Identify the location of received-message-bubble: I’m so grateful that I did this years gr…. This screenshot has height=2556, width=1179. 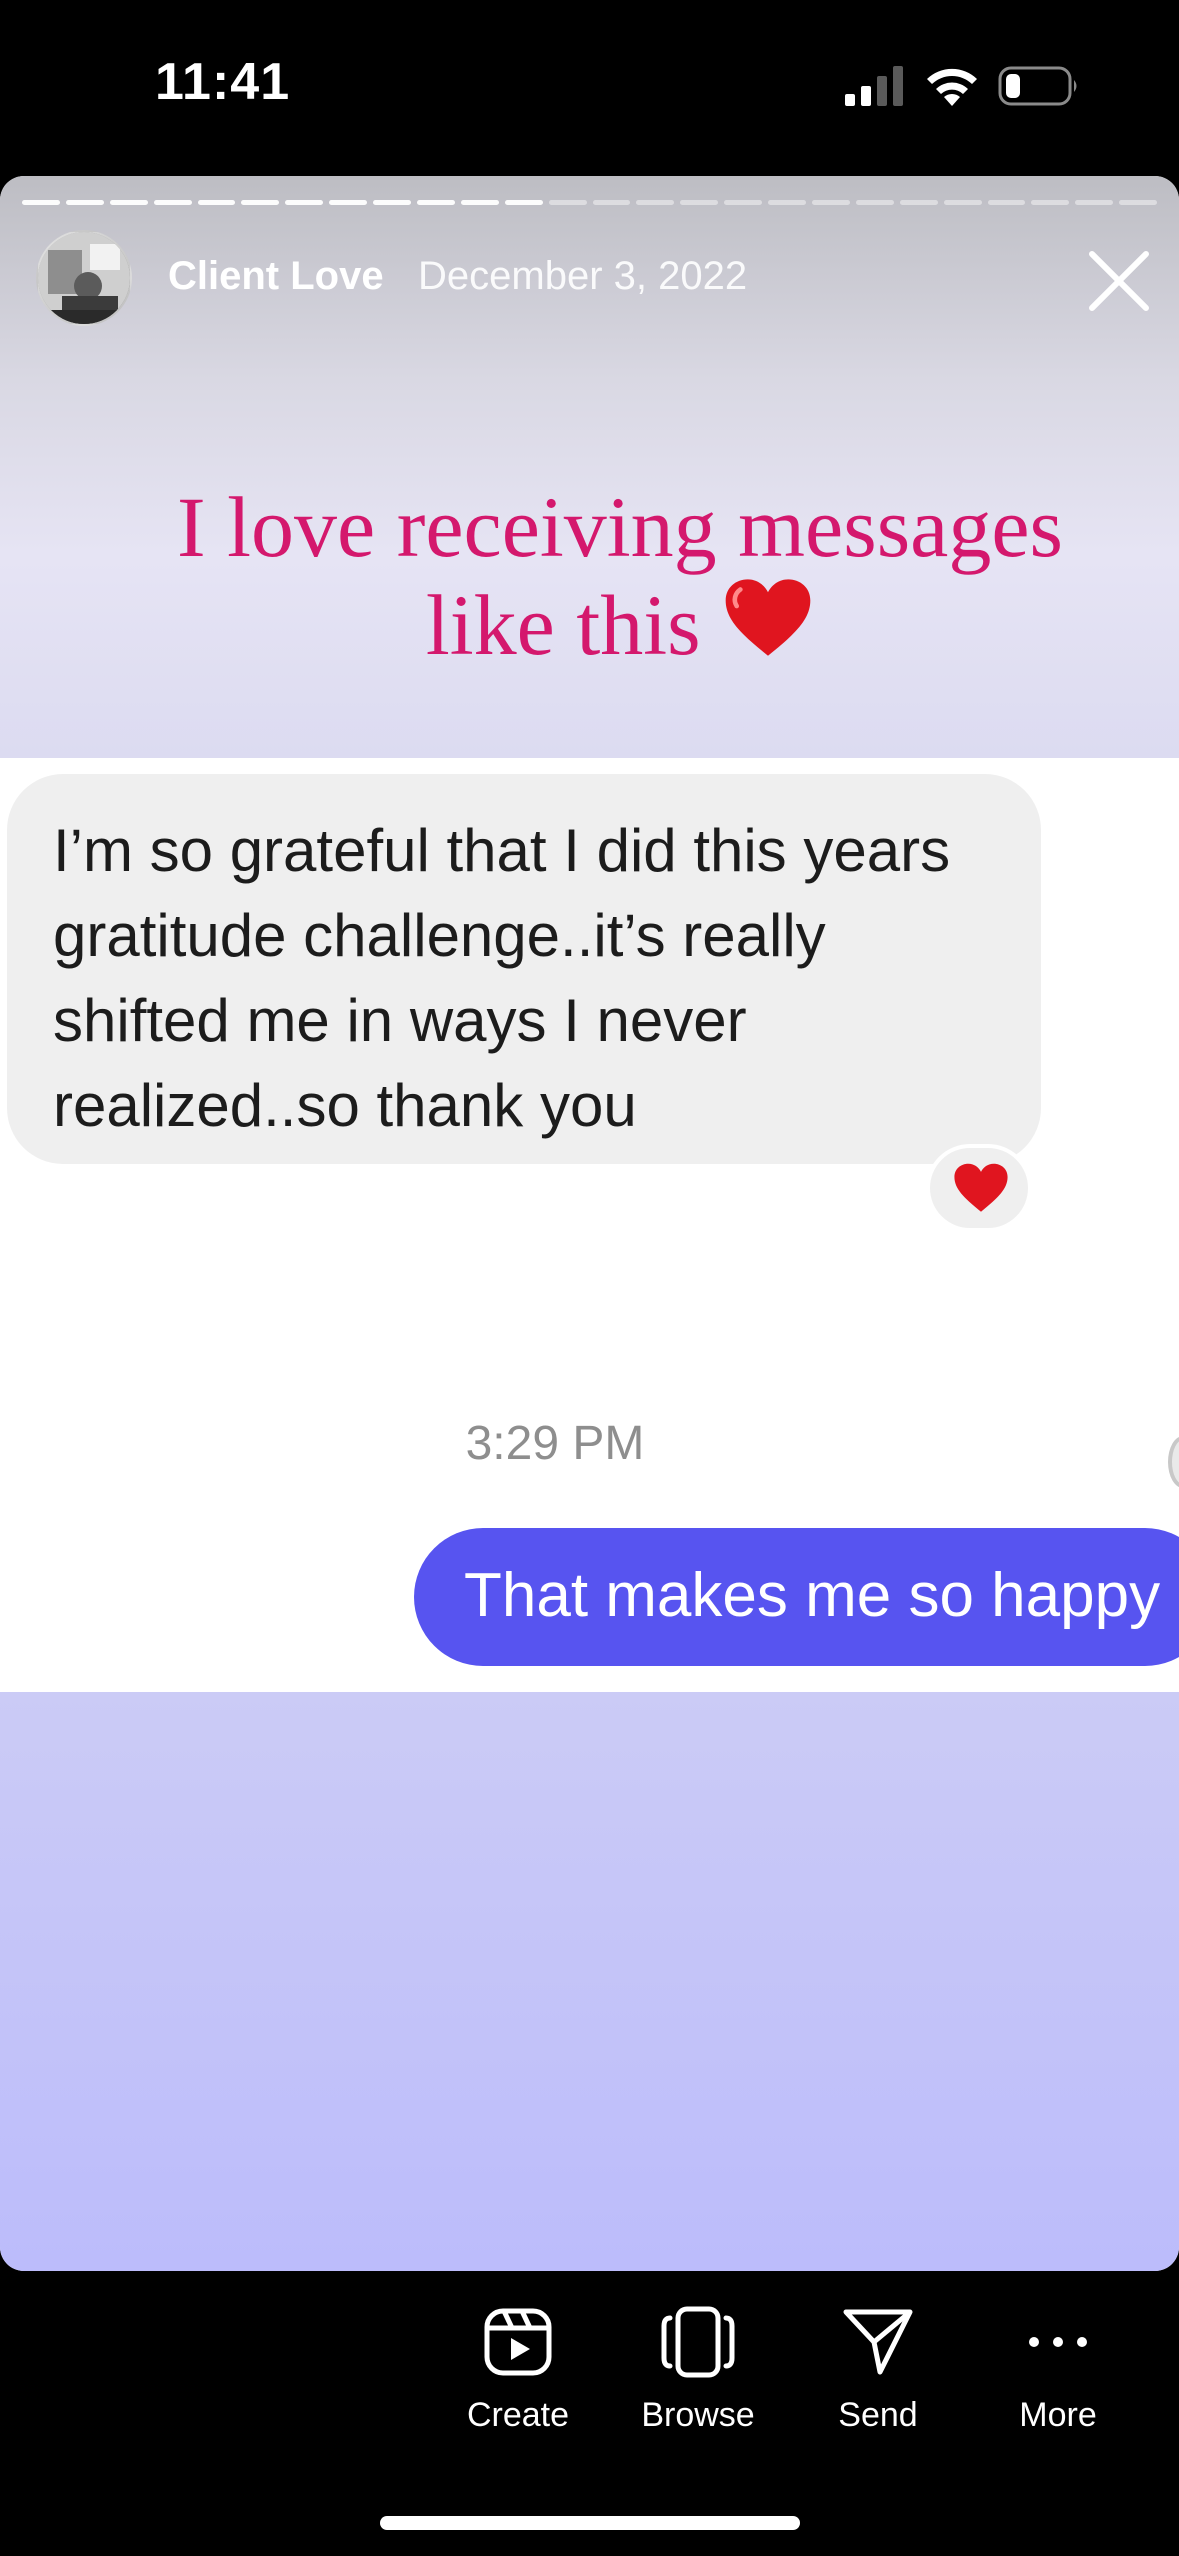
(524, 969).